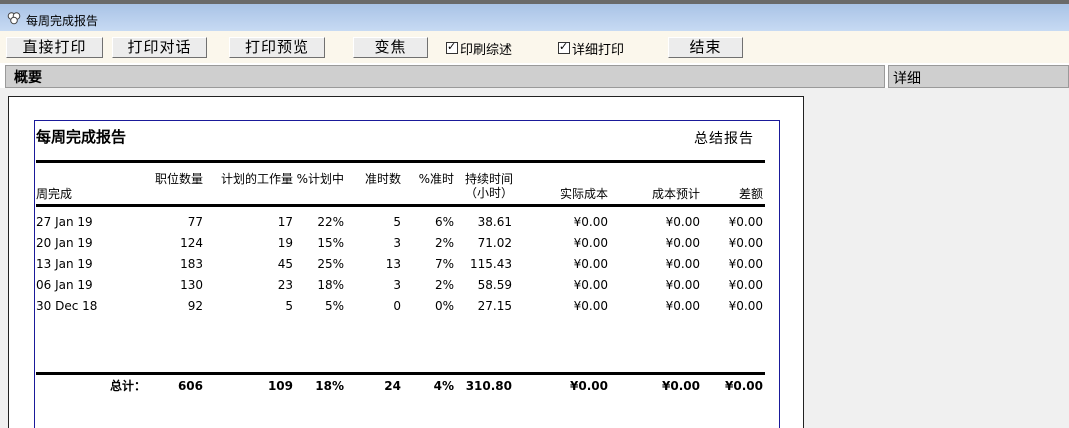 The width and height of the screenshot is (1069, 428). I want to click on print-dialog-button: 打印对话, so click(159, 47).